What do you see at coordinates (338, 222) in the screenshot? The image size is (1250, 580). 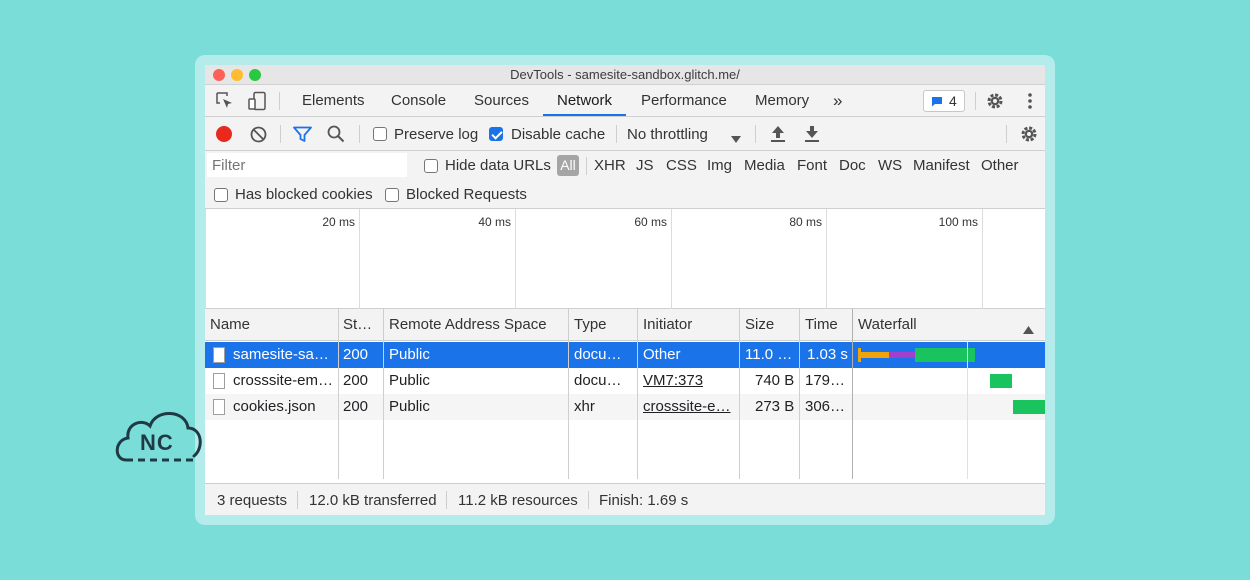 I see `timeline-tick-label: 20 ms` at bounding box center [338, 222].